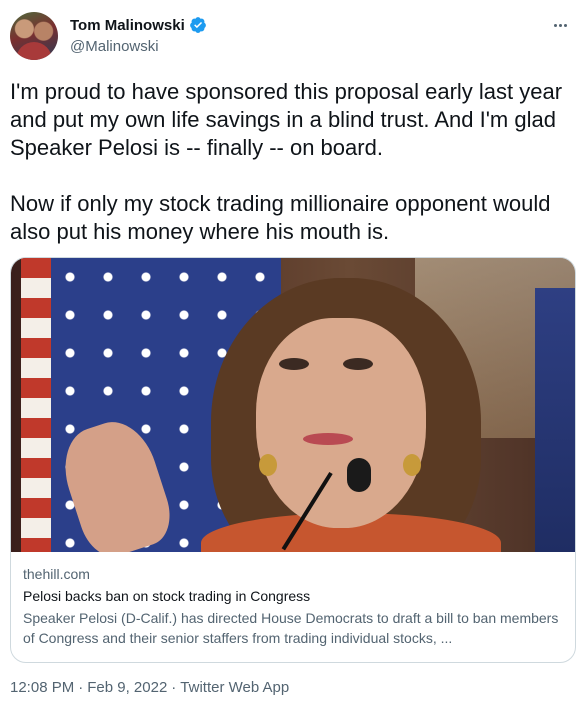  Describe the element at coordinates (234, 687) in the screenshot. I see `source-app-link: Twitter Web App` at that location.